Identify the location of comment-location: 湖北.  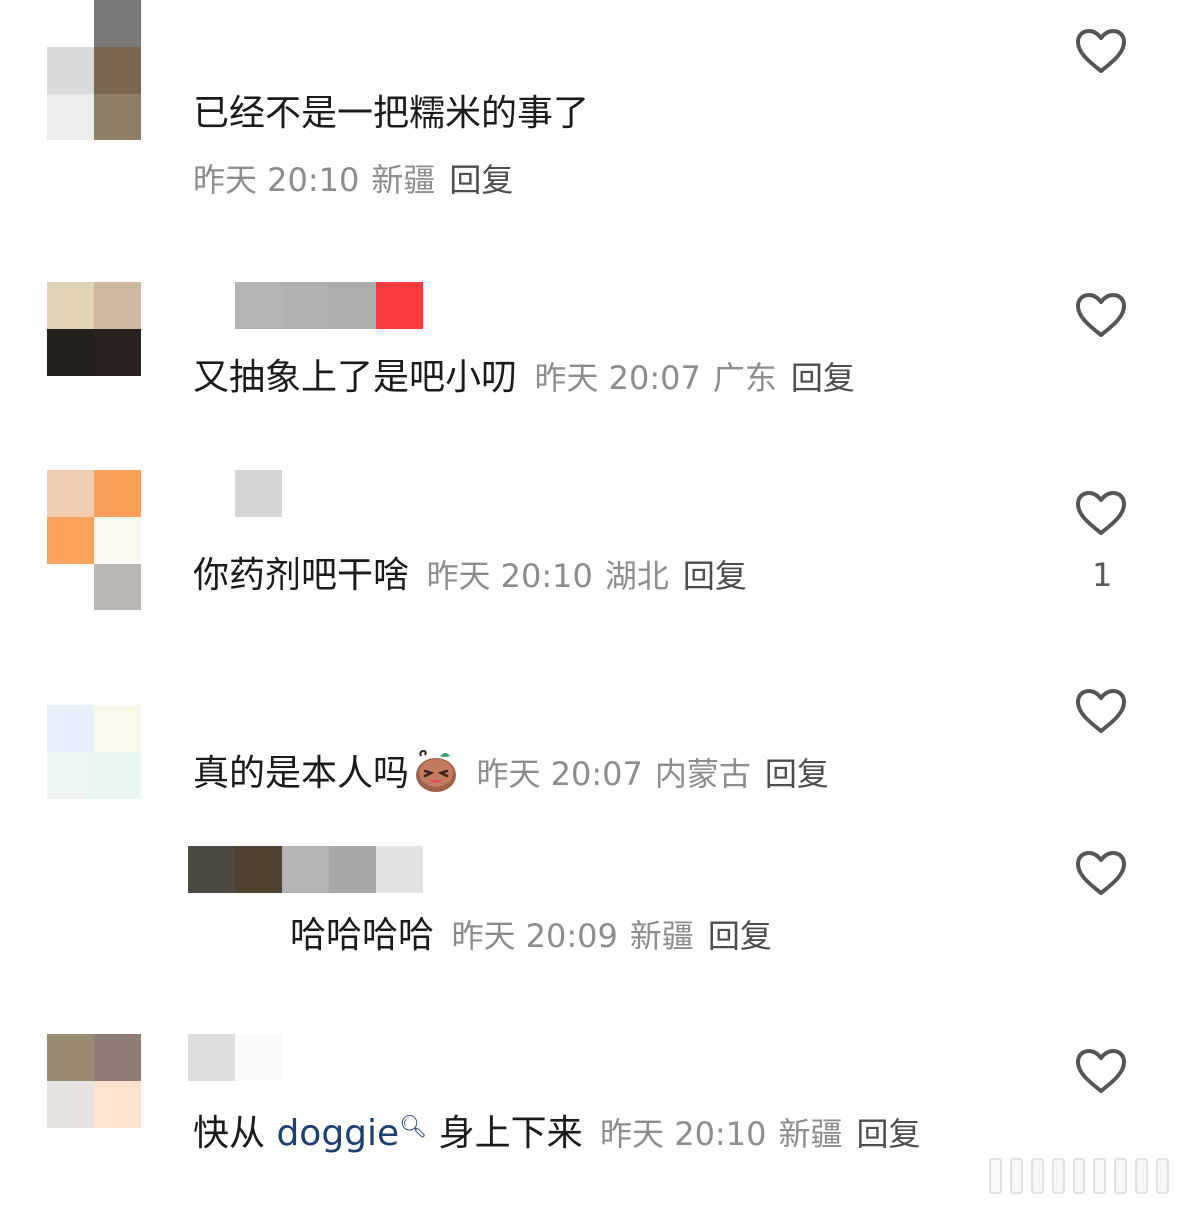
(636, 576).